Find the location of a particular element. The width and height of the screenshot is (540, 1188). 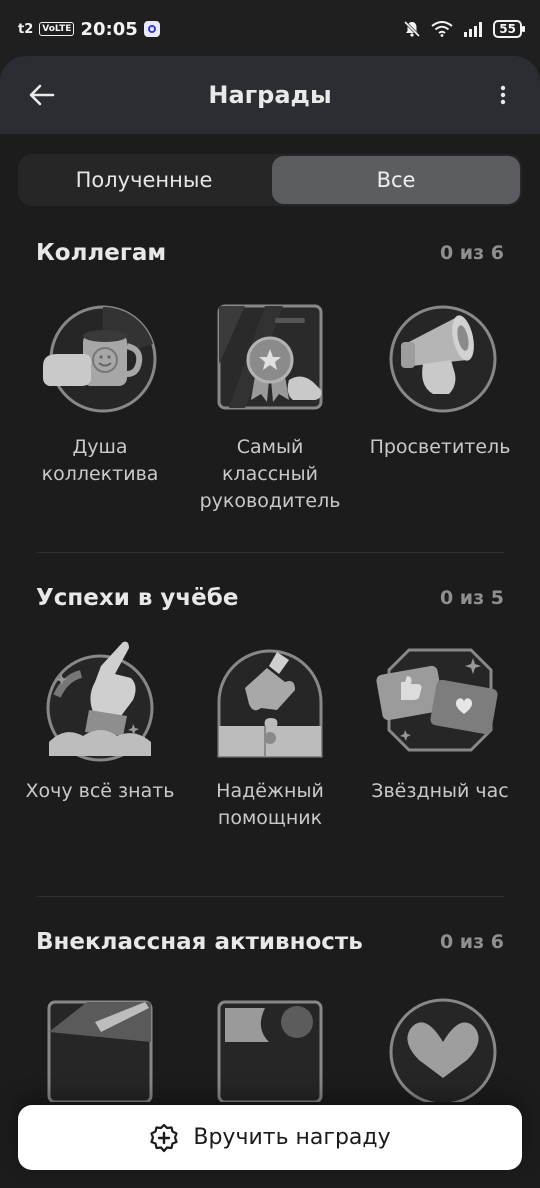

pencil-icon is located at coordinates (100, 1051).